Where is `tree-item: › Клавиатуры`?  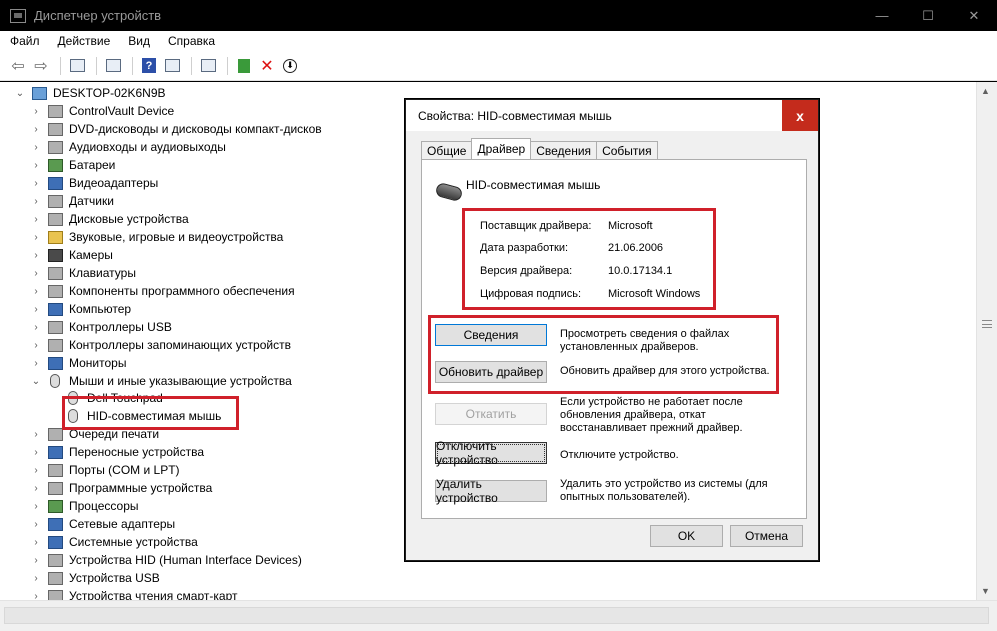
tree-item: › Клавиатуры is located at coordinates (83, 273).